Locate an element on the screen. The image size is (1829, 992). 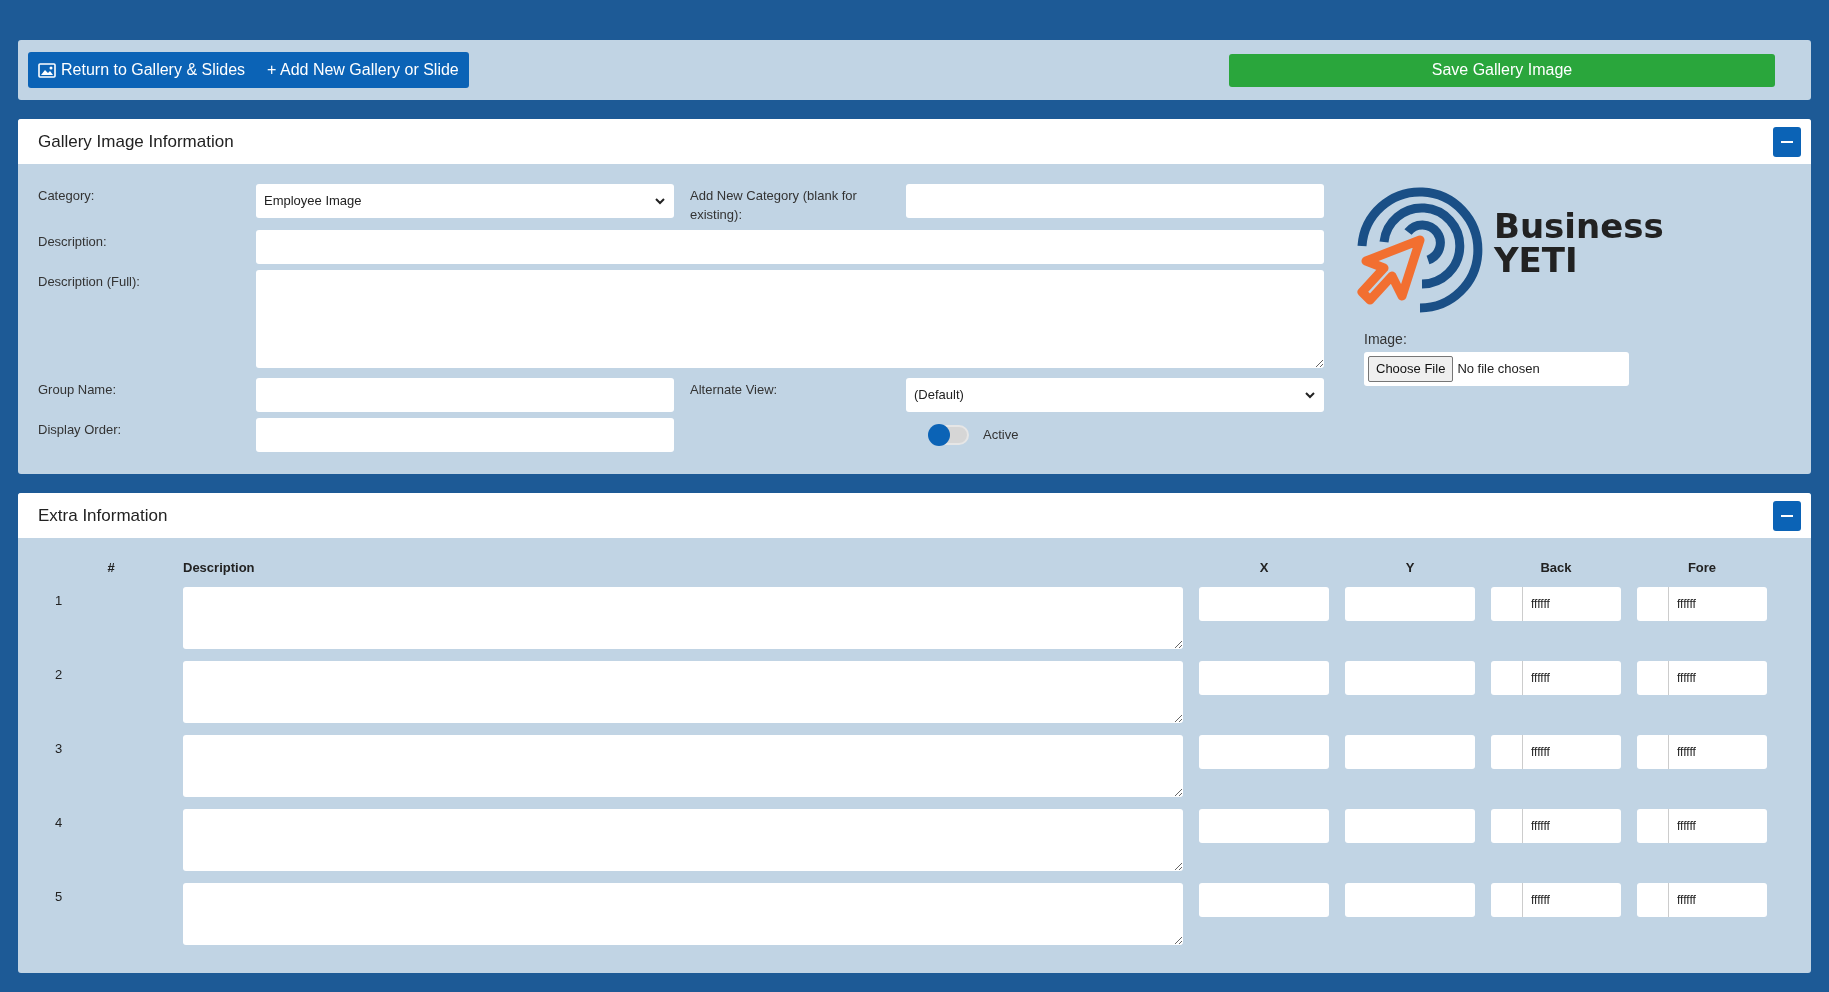
add-button: + Add New Gallery or Slide is located at coordinates (363, 70).